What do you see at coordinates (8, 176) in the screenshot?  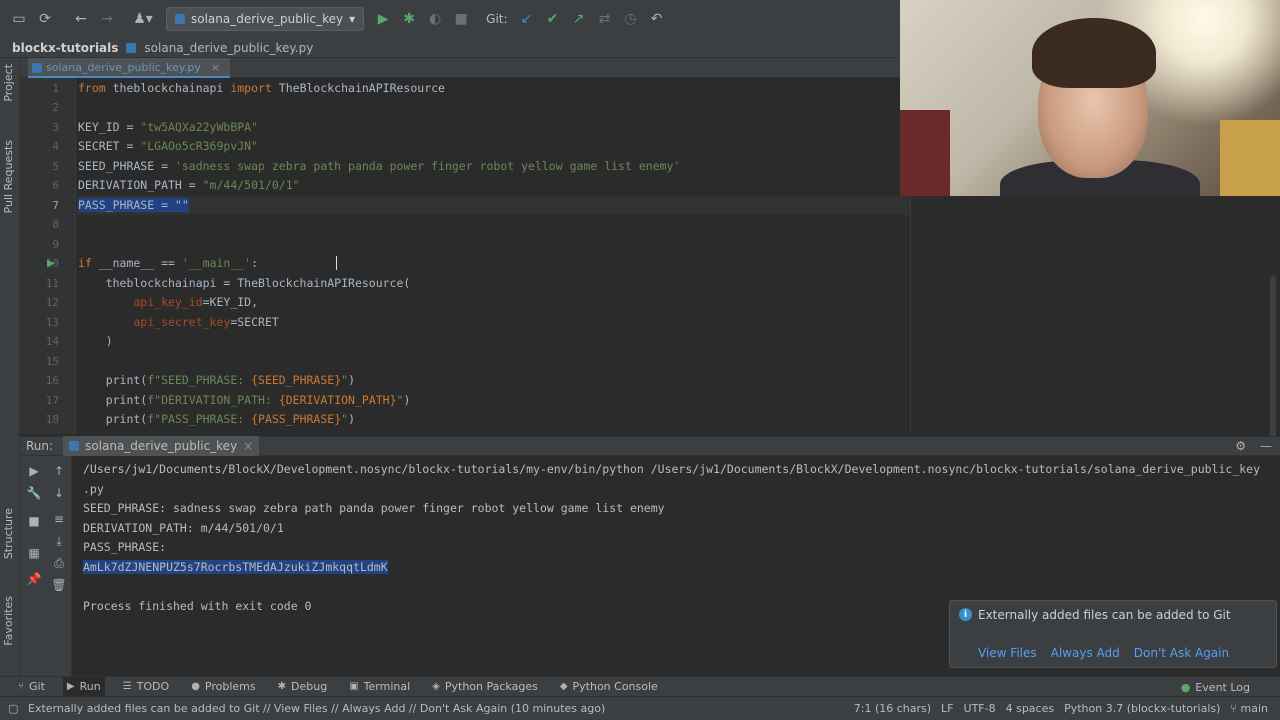 I see `pull-requests-tool-button: Pull Requests` at bounding box center [8, 176].